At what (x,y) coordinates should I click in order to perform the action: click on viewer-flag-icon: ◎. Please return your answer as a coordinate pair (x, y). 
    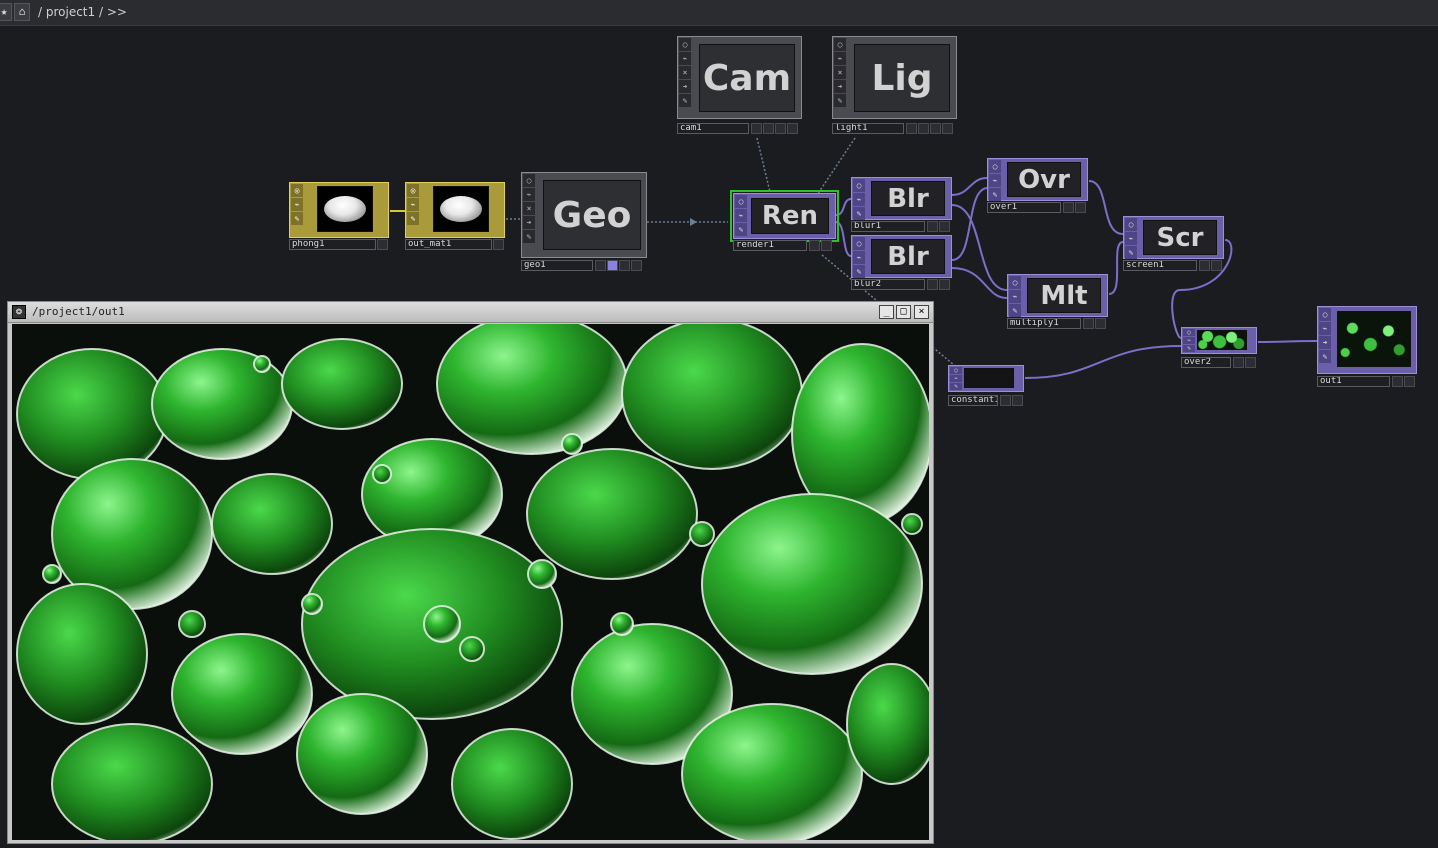
    Looking at the image, I should click on (413, 190).